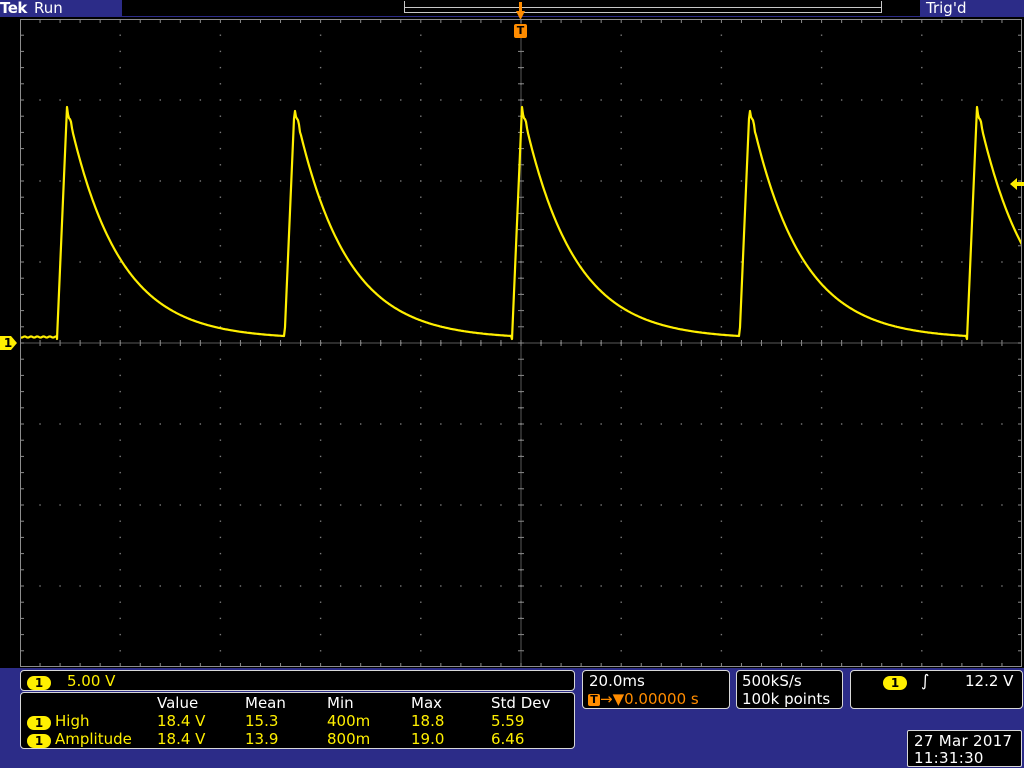 This screenshot has width=1024, height=768. I want to click on clock-box: 27 Mar 2017 11:31:30, so click(964, 748).